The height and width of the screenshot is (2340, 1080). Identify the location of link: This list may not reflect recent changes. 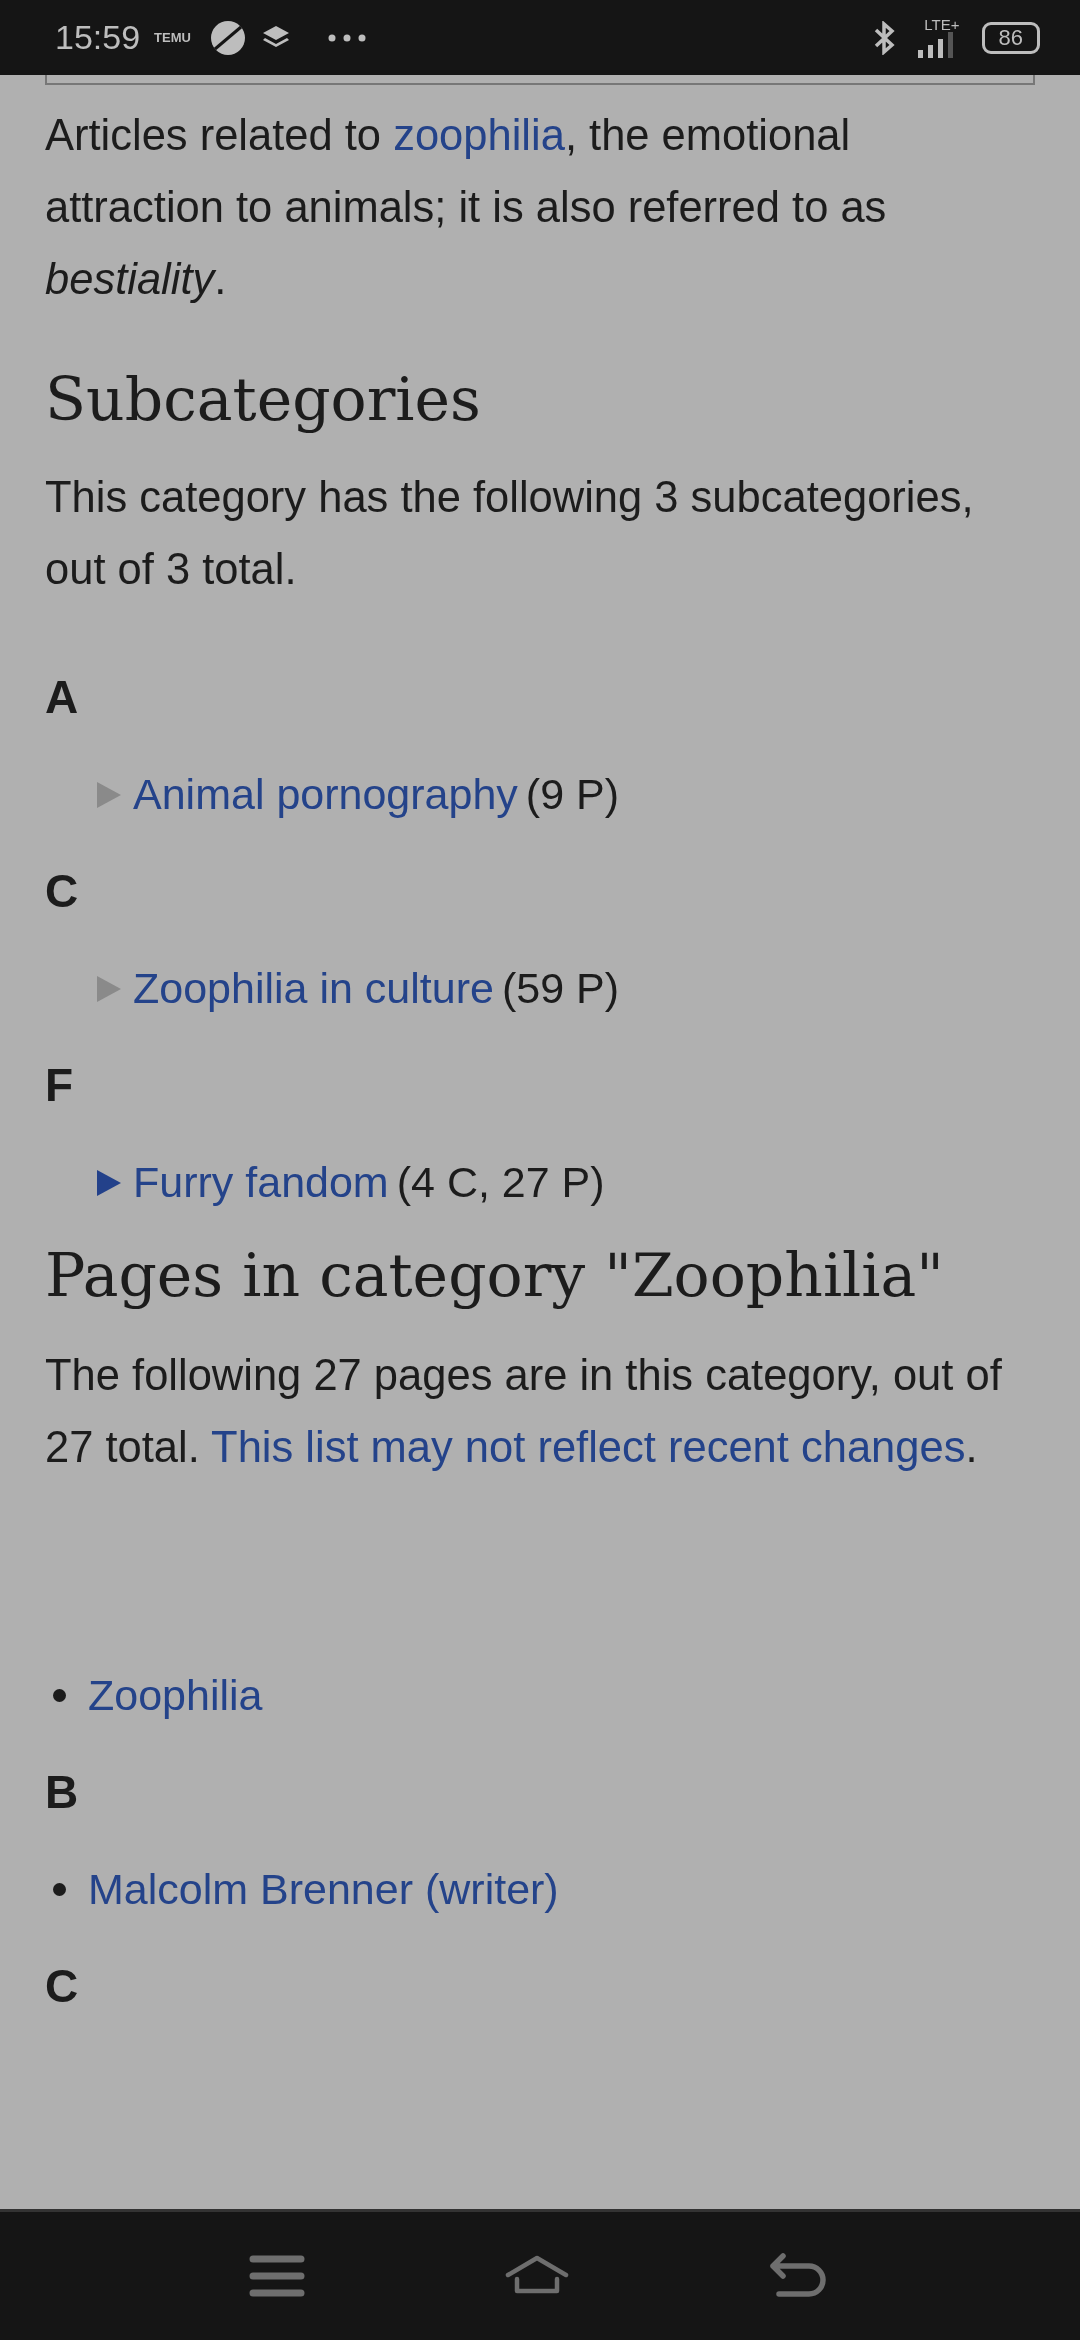
(588, 1447).